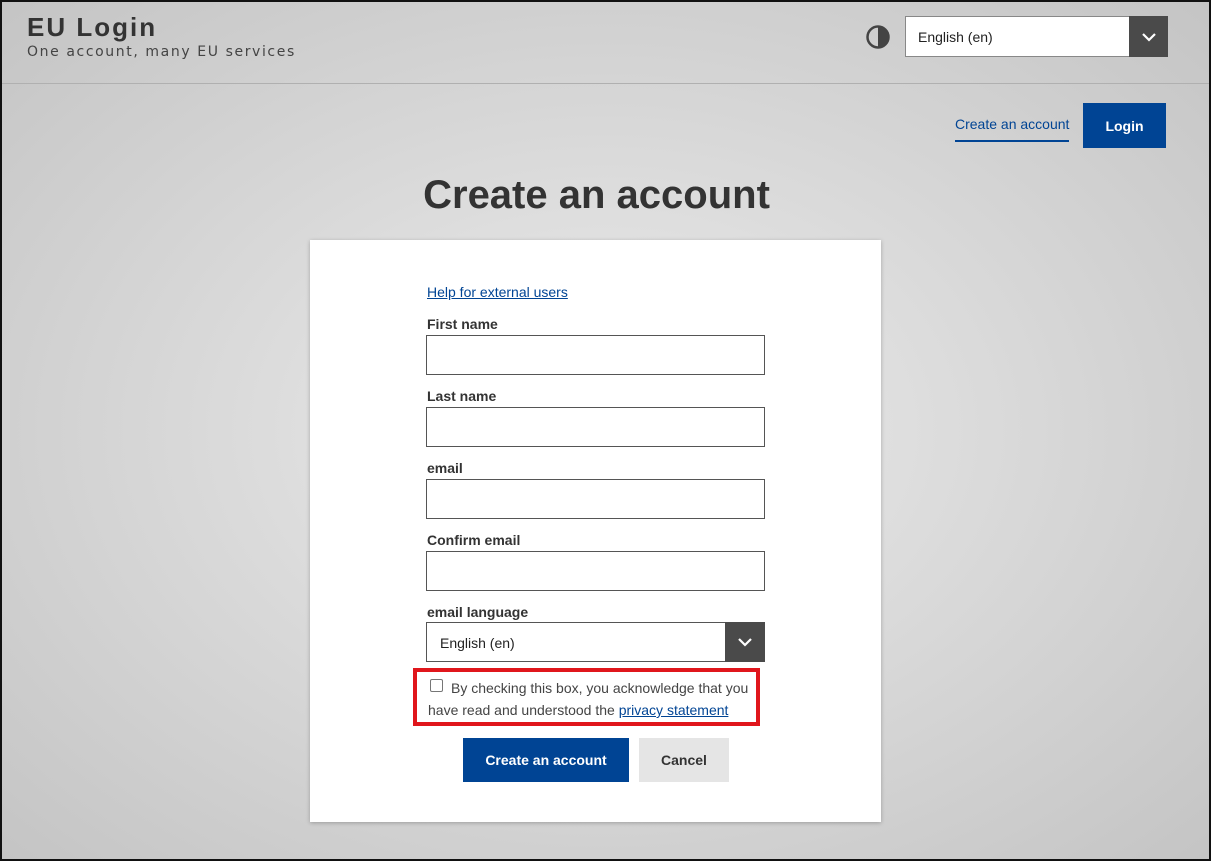  What do you see at coordinates (445, 468) in the screenshot?
I see `email-label: email` at bounding box center [445, 468].